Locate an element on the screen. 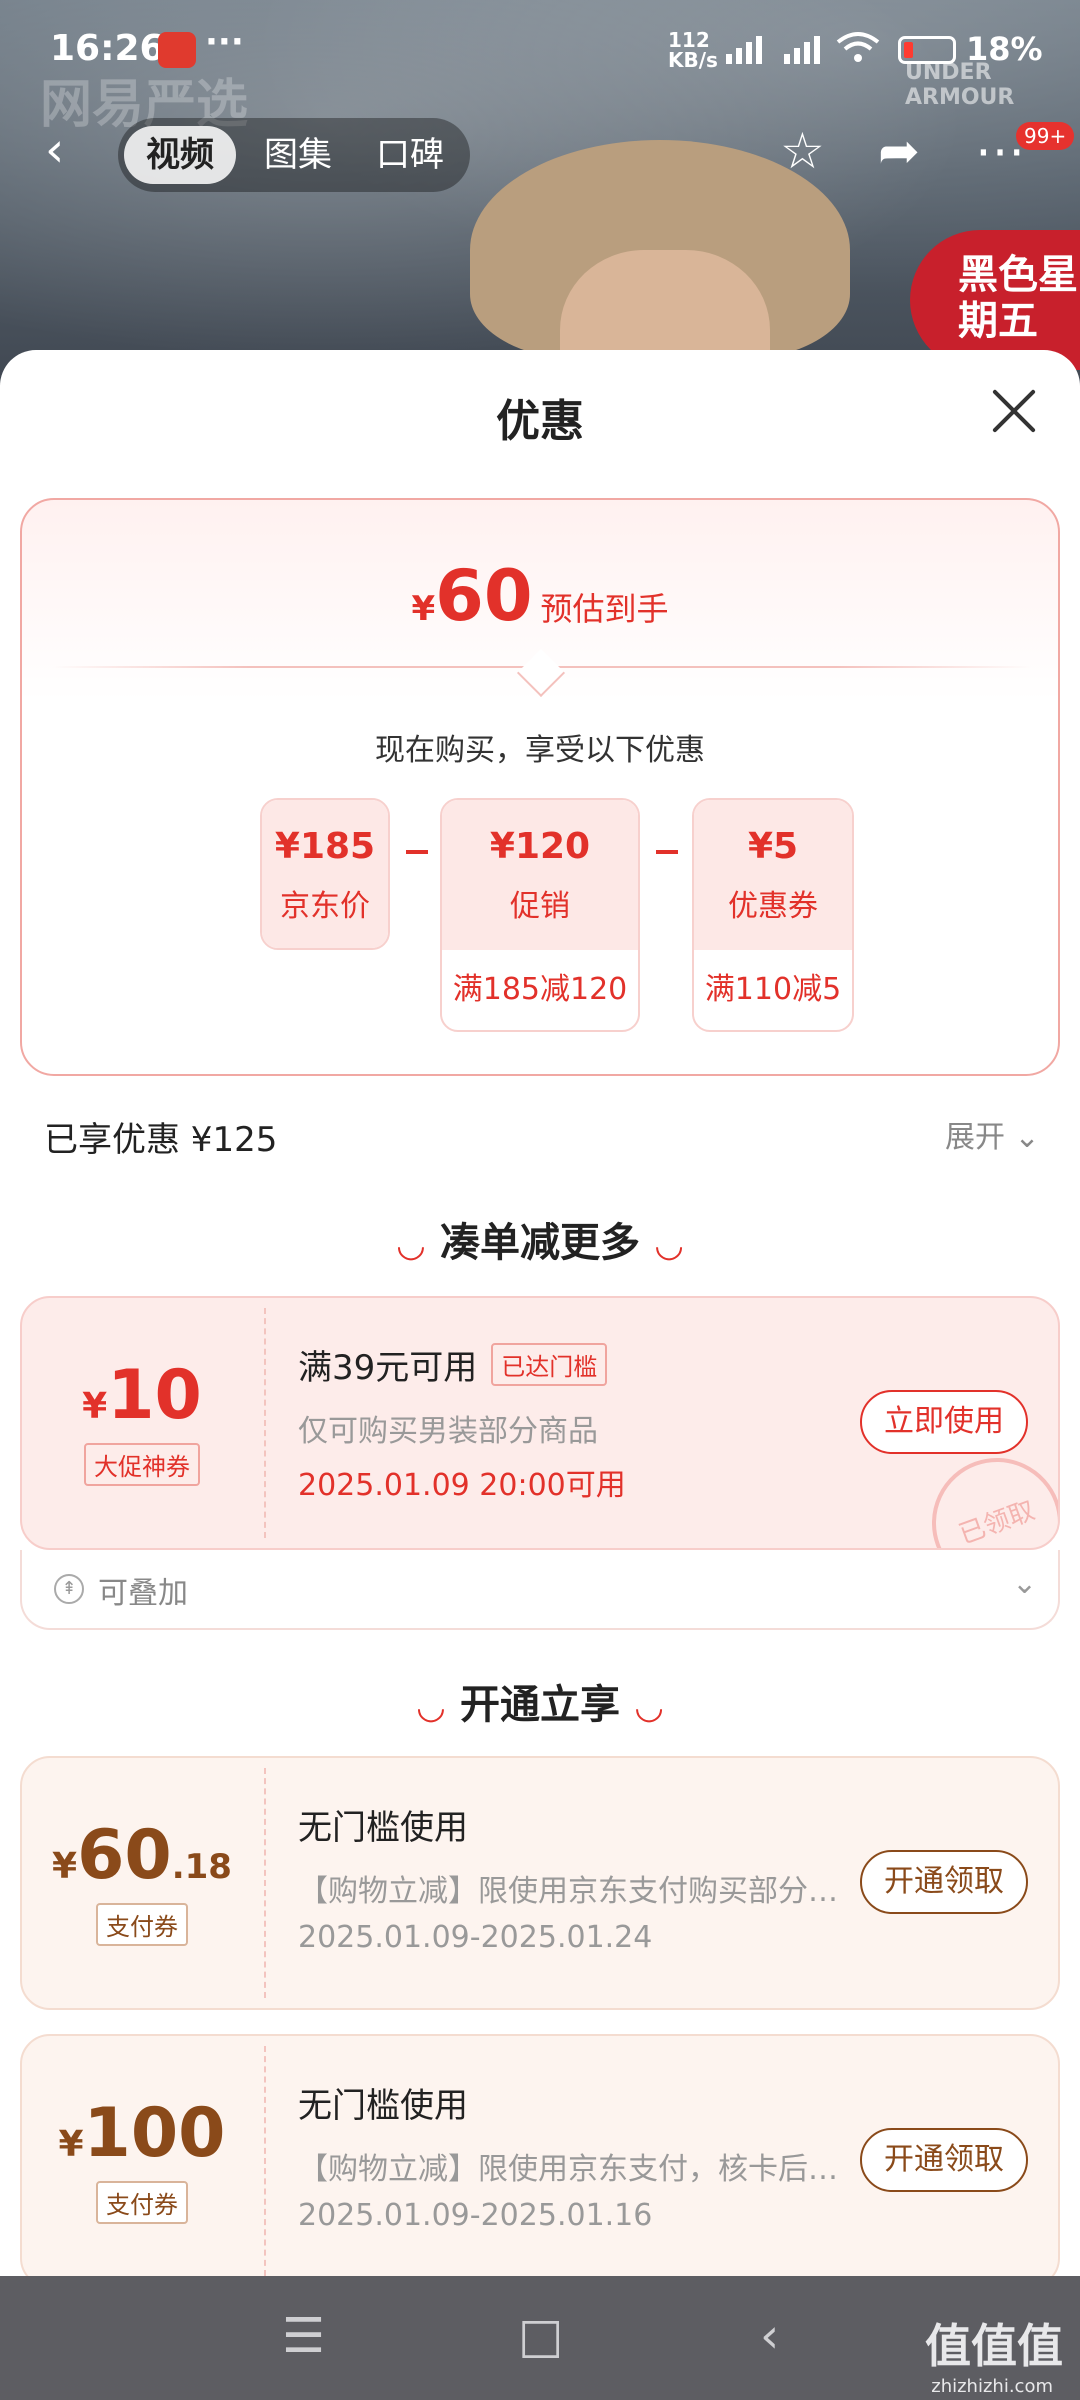 The width and height of the screenshot is (1080, 2400). app-notification-icon is located at coordinates (177, 50).